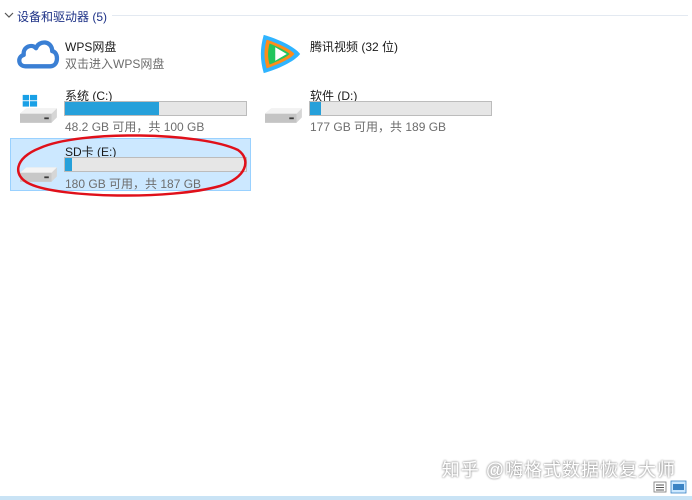  I want to click on view-toggle-icons, so click(670, 487).